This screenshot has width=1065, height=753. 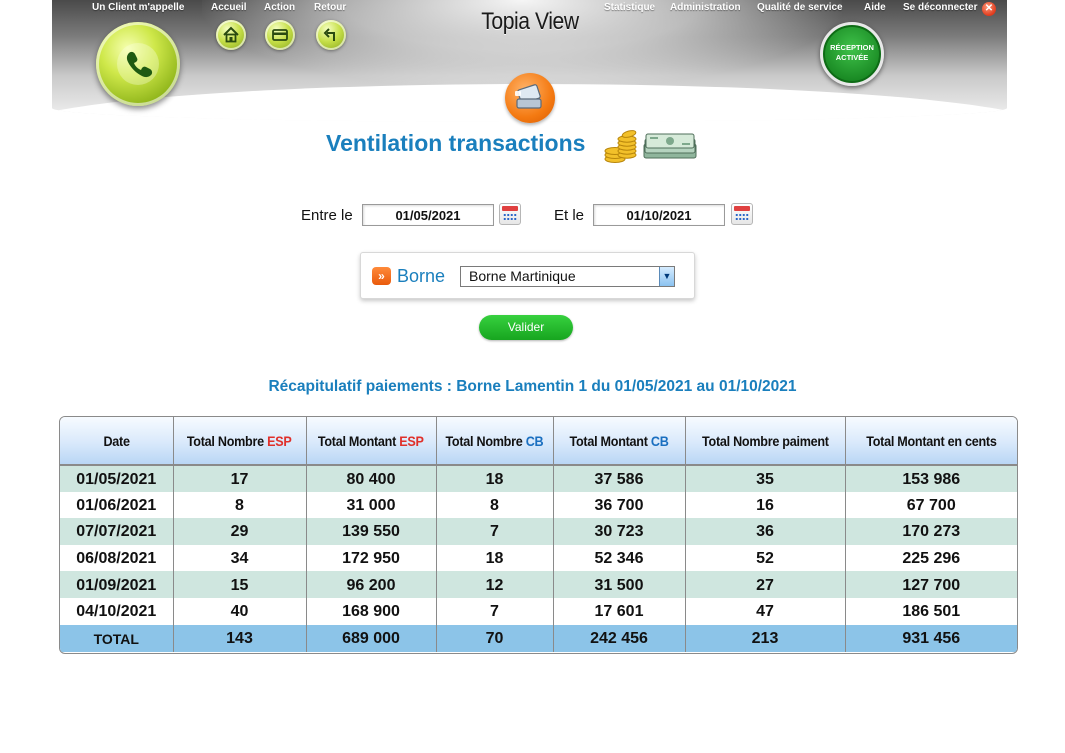 What do you see at coordinates (495, 584) in the screenshot?
I see `cell-nb-cb: 12` at bounding box center [495, 584].